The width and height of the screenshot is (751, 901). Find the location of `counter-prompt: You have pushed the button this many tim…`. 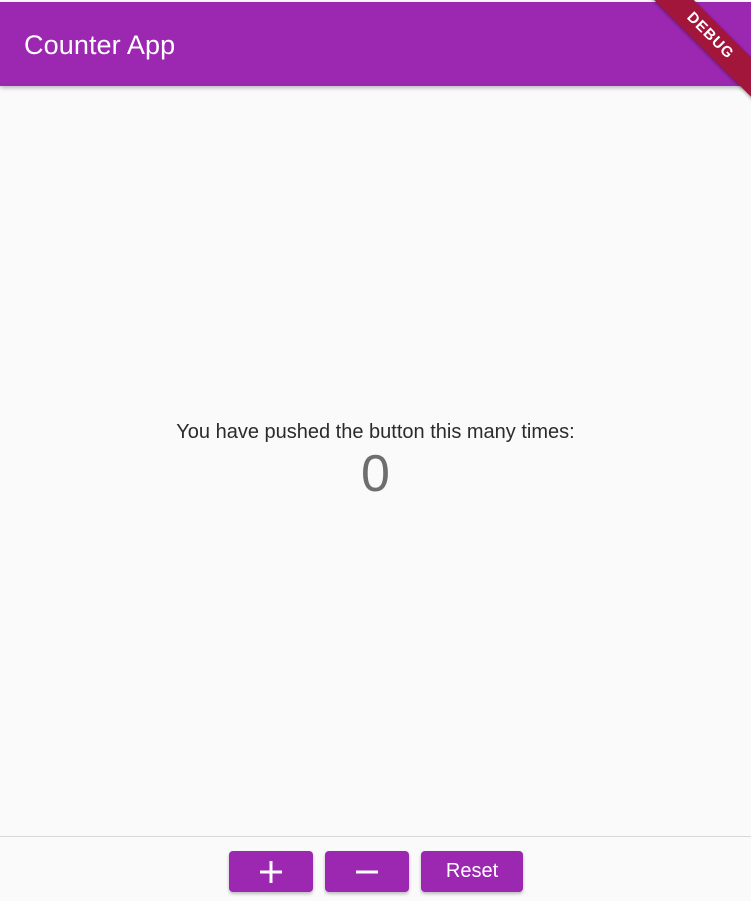

counter-prompt: You have pushed the button this many tim… is located at coordinates (375, 432).